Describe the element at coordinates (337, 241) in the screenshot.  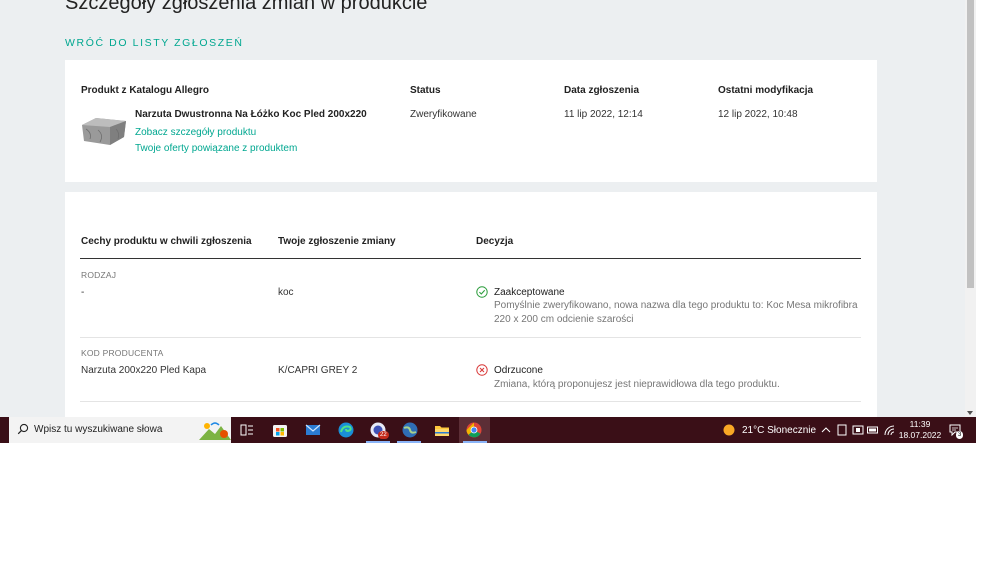
I see `proposed-change-header: Twoje zgłoszenie zmiany` at that location.